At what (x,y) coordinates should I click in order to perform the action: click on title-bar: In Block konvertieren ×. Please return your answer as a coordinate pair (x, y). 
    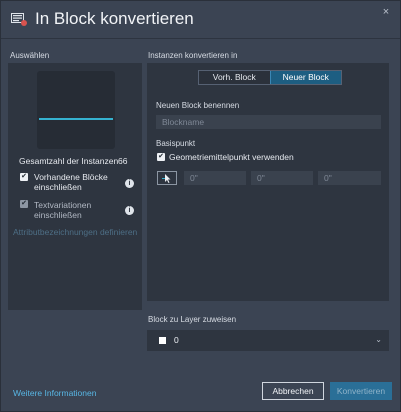
    Looking at the image, I should click on (200, 19).